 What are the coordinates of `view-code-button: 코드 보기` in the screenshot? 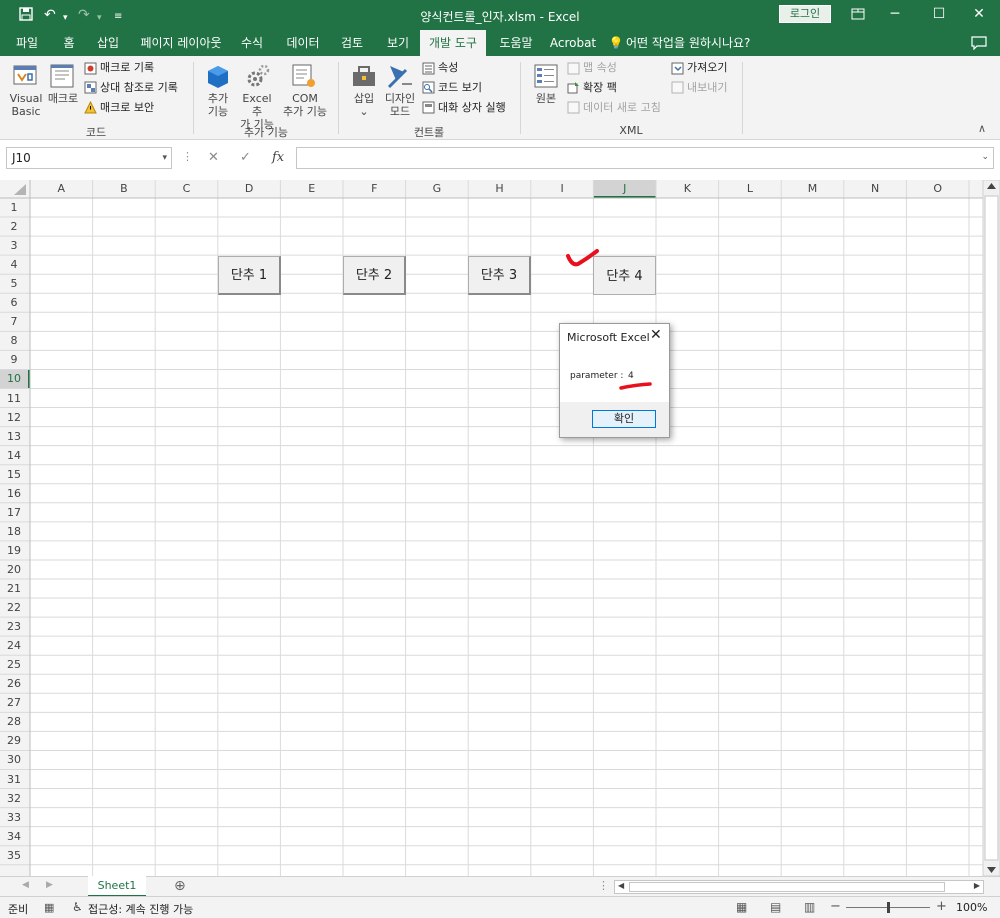 It's located at (460, 88).